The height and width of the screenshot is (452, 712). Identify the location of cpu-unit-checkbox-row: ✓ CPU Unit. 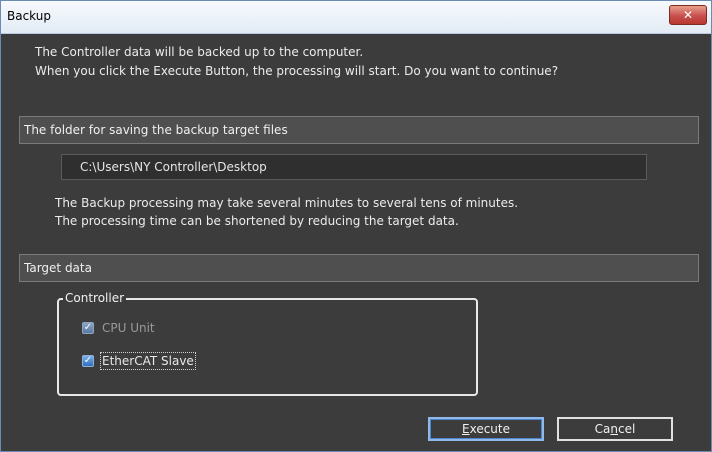
(118, 328).